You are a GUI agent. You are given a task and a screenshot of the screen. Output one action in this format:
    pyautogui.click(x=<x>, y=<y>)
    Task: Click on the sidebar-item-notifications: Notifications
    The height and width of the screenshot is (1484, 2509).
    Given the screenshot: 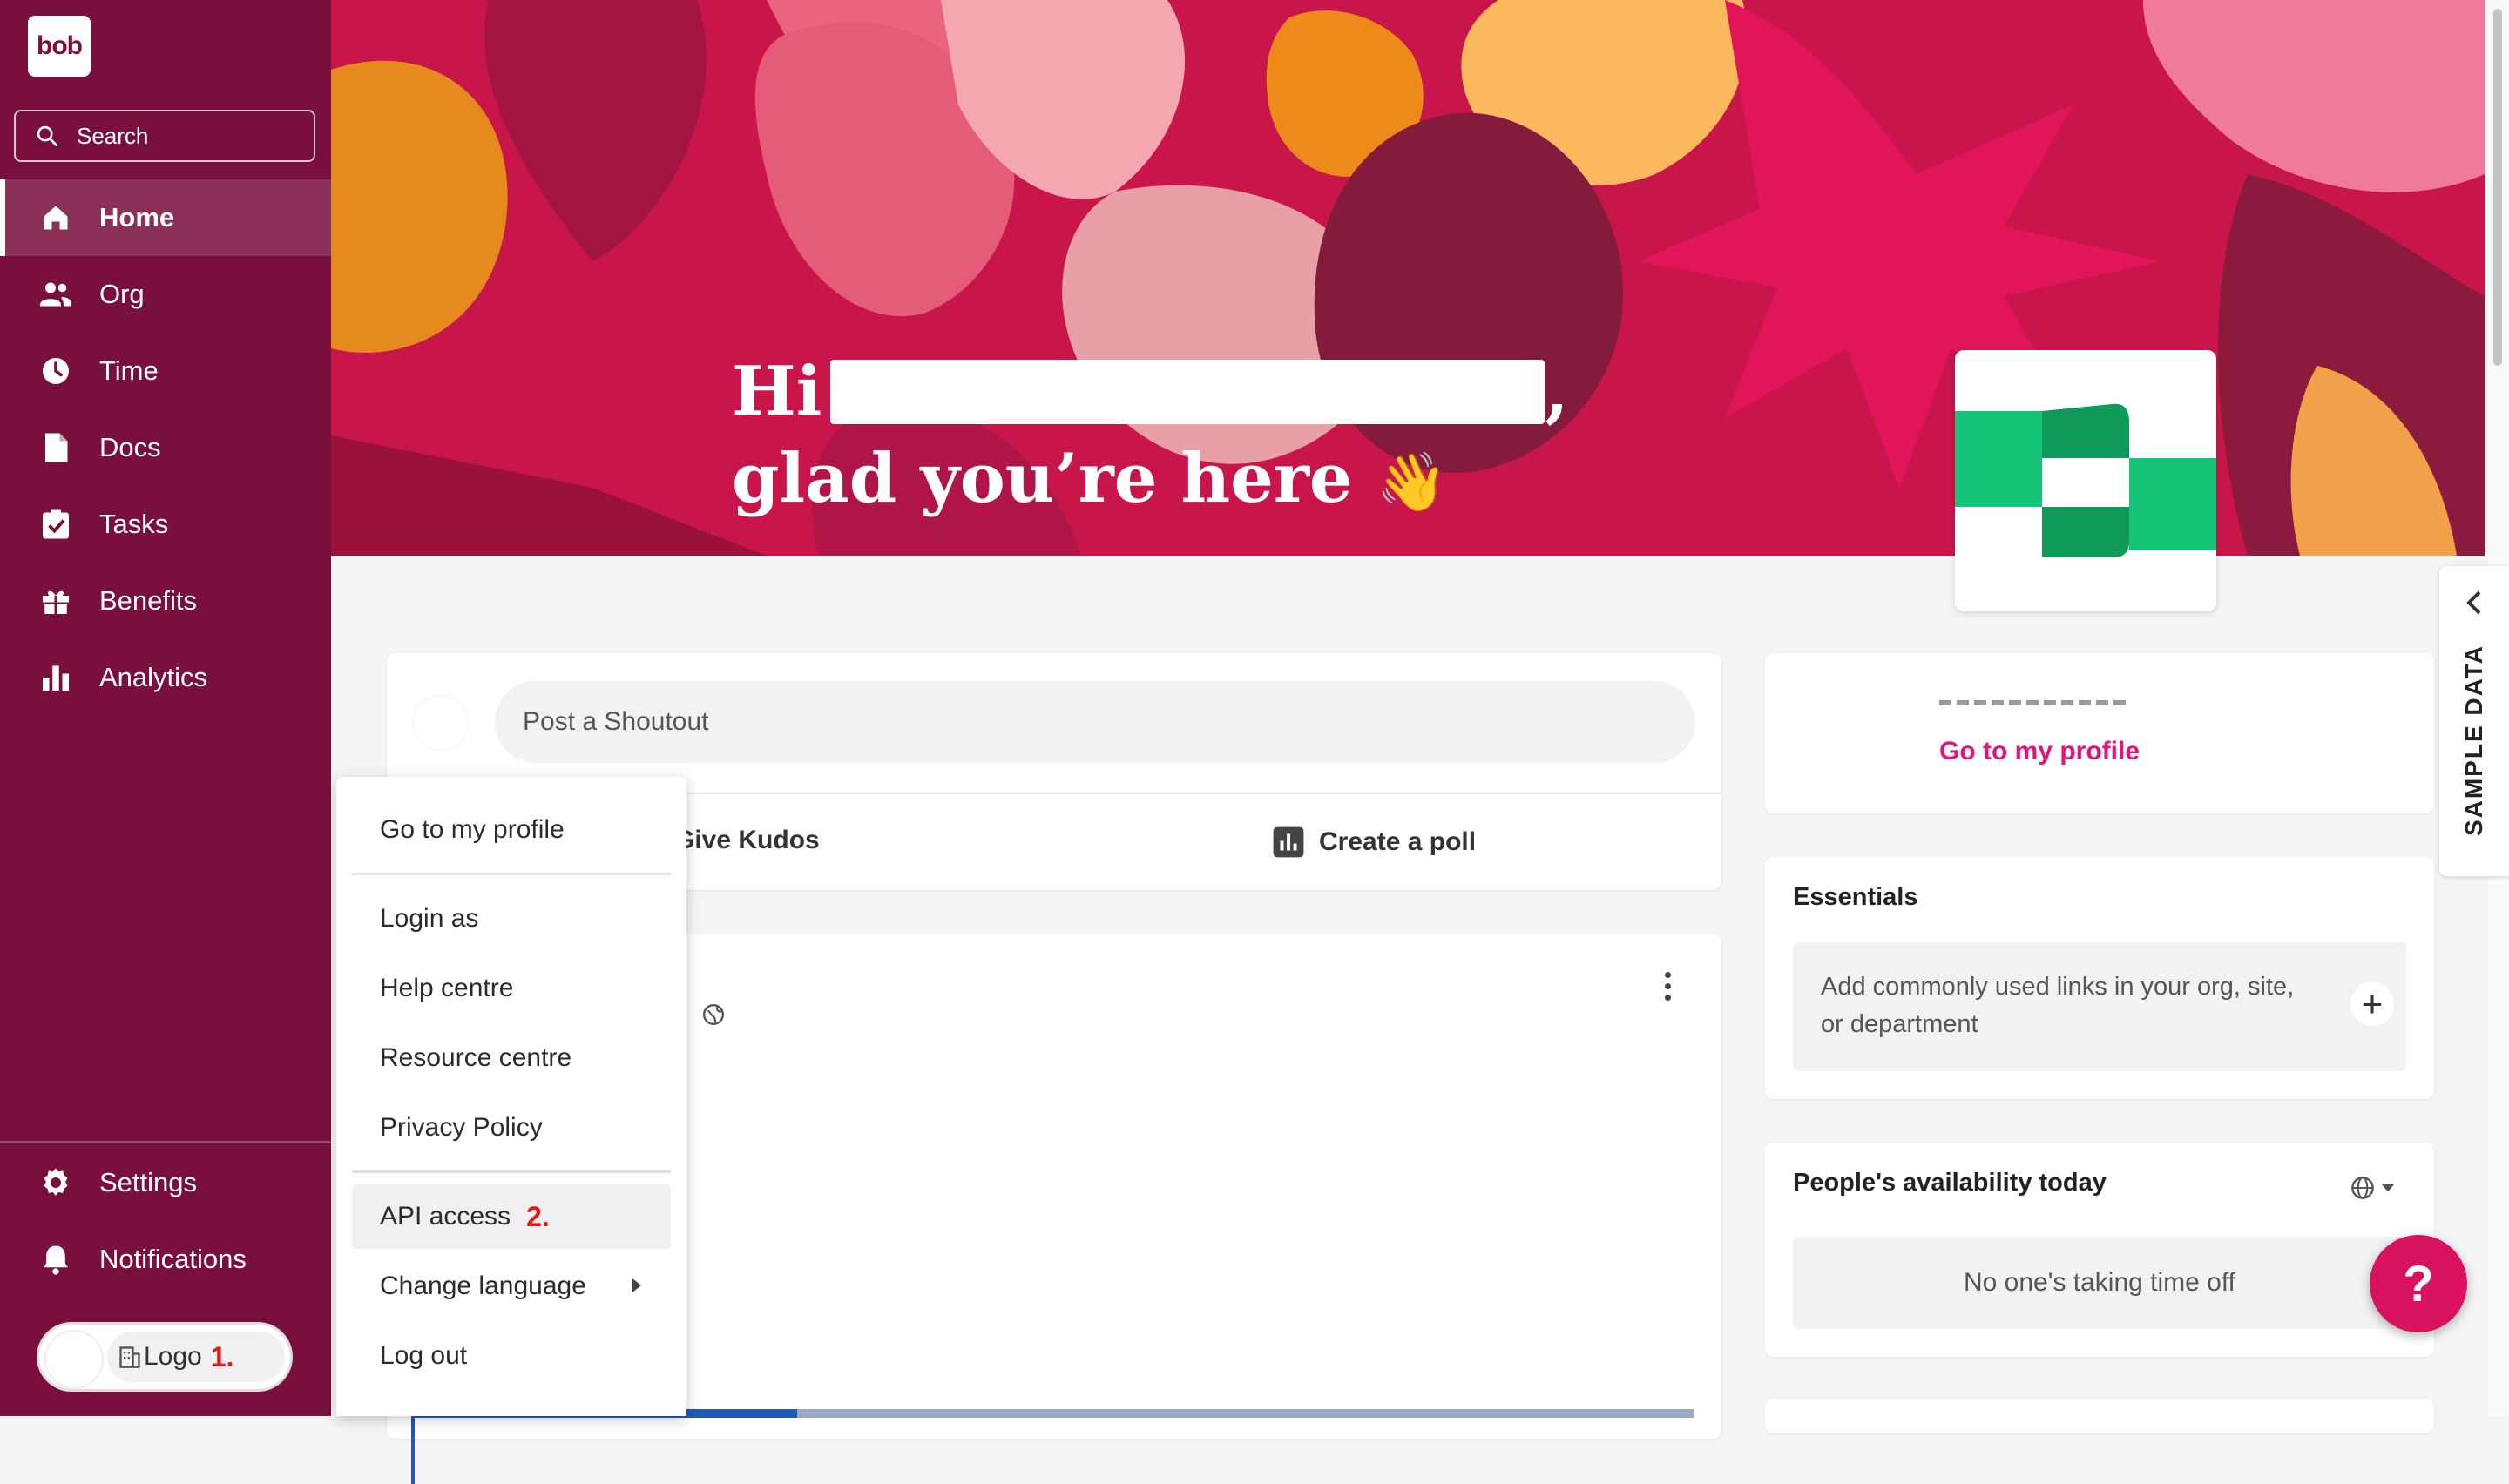 What is the action you would take?
    pyautogui.click(x=165, y=1259)
    